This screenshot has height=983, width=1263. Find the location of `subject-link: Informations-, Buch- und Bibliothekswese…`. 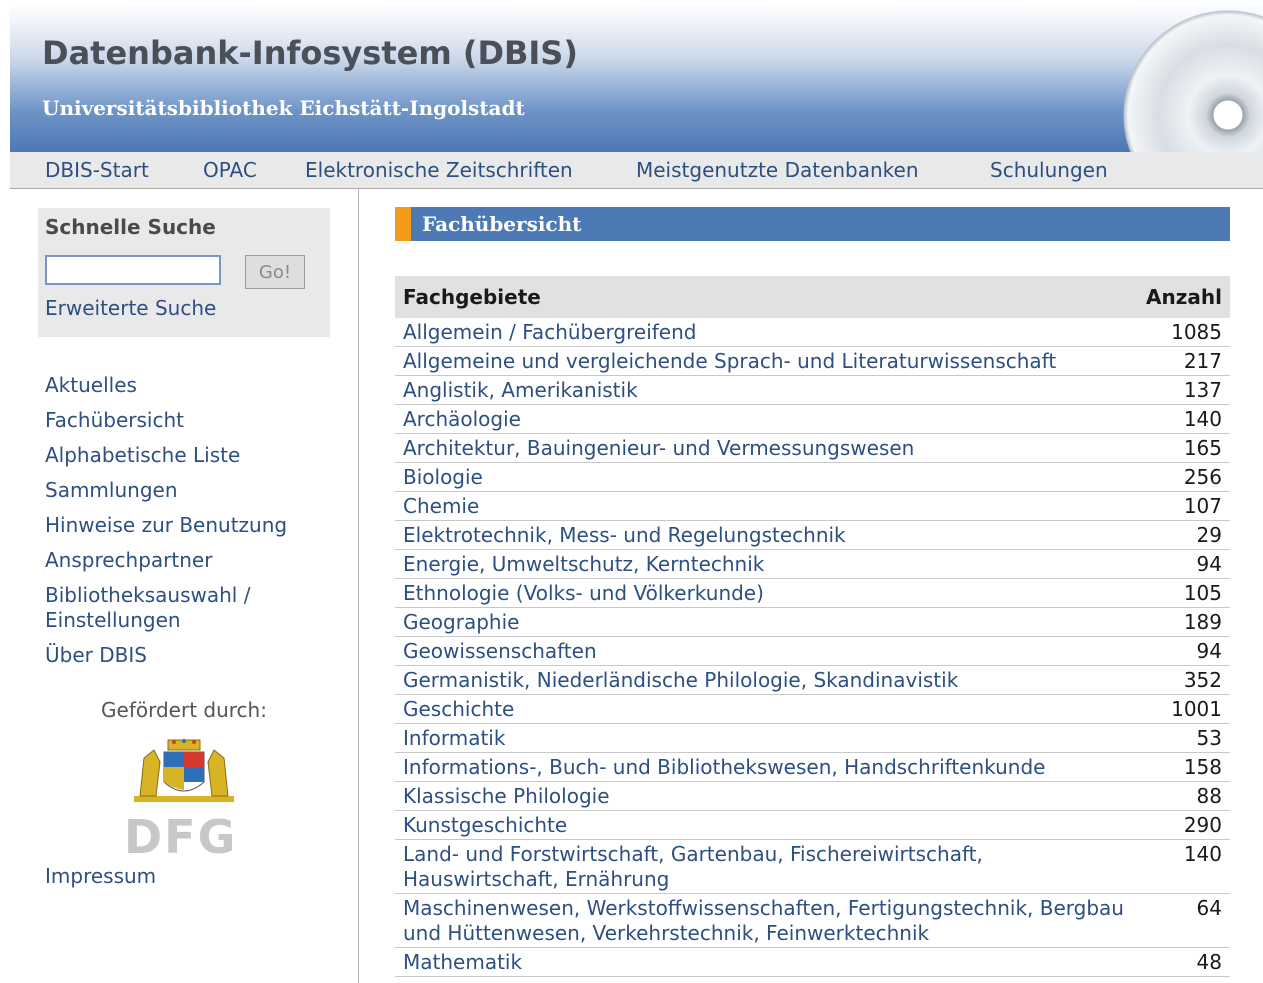

subject-link: Informations-, Buch- und Bibliothekswese… is located at coordinates (764, 767).